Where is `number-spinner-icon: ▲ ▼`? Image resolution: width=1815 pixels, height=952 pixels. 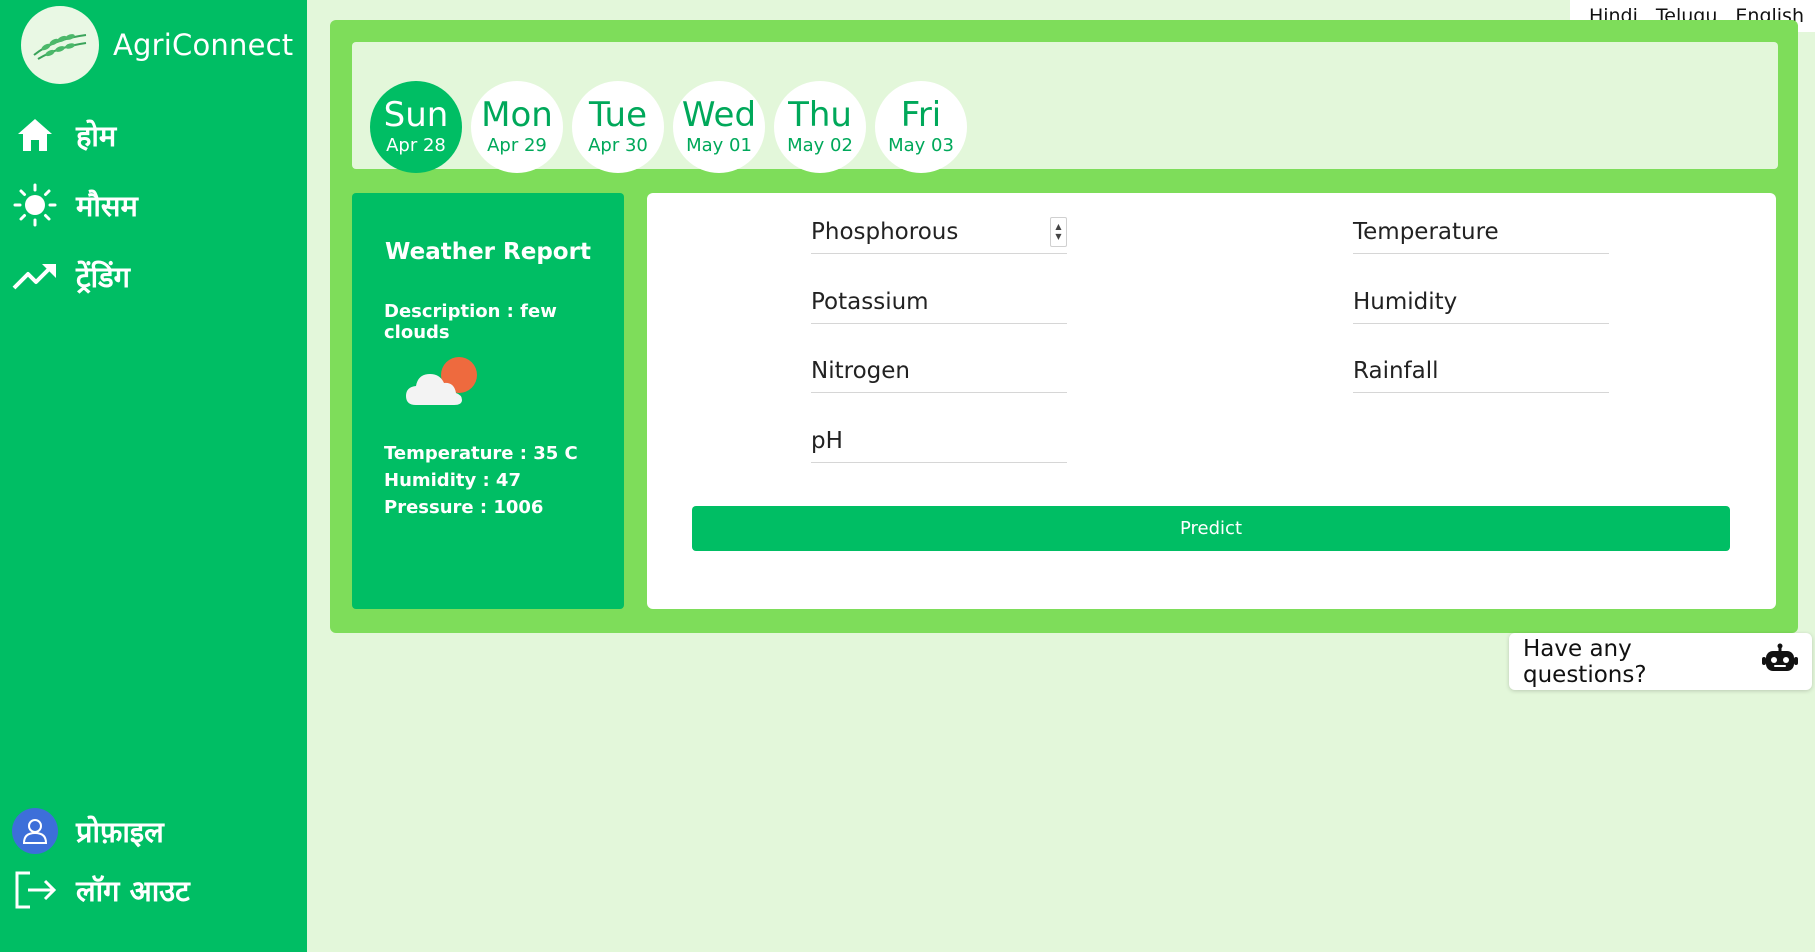 number-spinner-icon: ▲ ▼ is located at coordinates (1058, 231).